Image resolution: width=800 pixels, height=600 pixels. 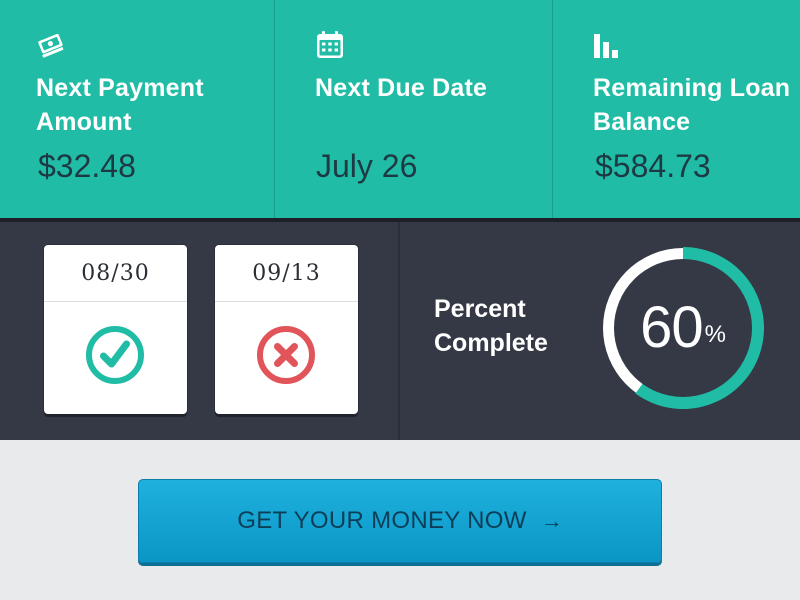 I want to click on progress-unit: %, so click(x=715, y=334).